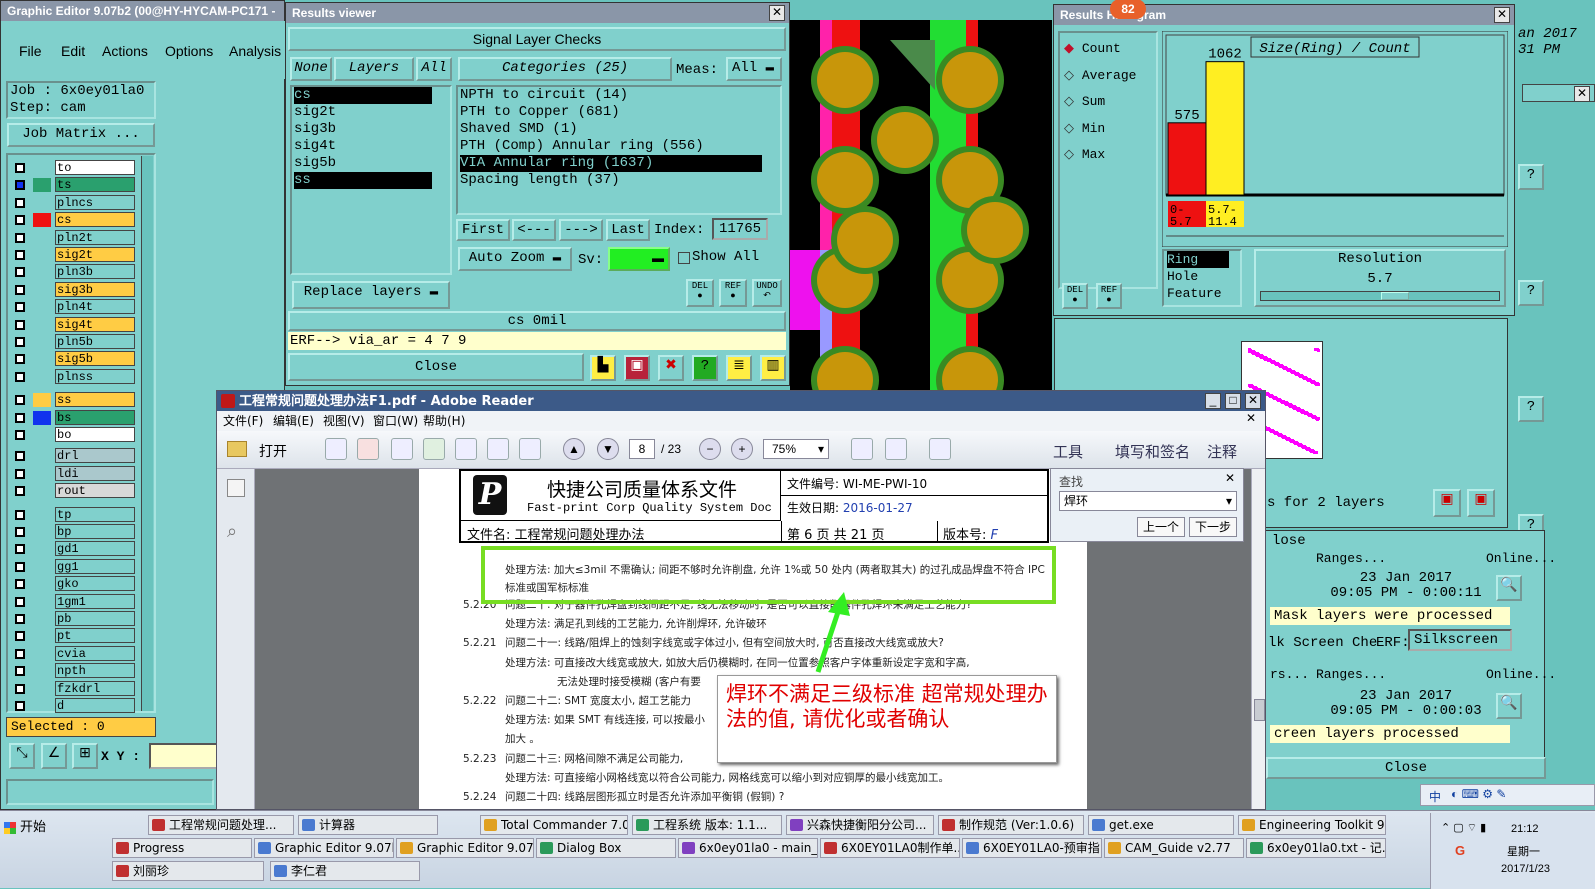 The width and height of the screenshot is (1595, 889). What do you see at coordinates (73, 549) in the screenshot?
I see `layer-row-gd1: gd1` at bounding box center [73, 549].